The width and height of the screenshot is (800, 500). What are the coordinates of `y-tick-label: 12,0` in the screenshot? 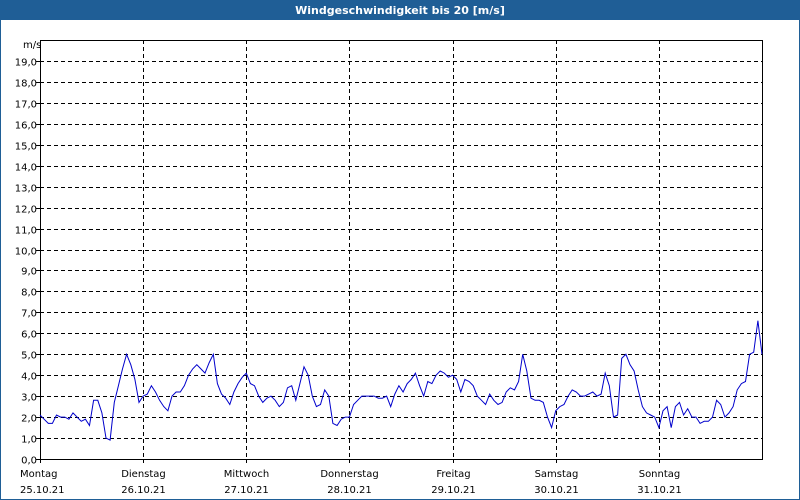 It's located at (26, 210).